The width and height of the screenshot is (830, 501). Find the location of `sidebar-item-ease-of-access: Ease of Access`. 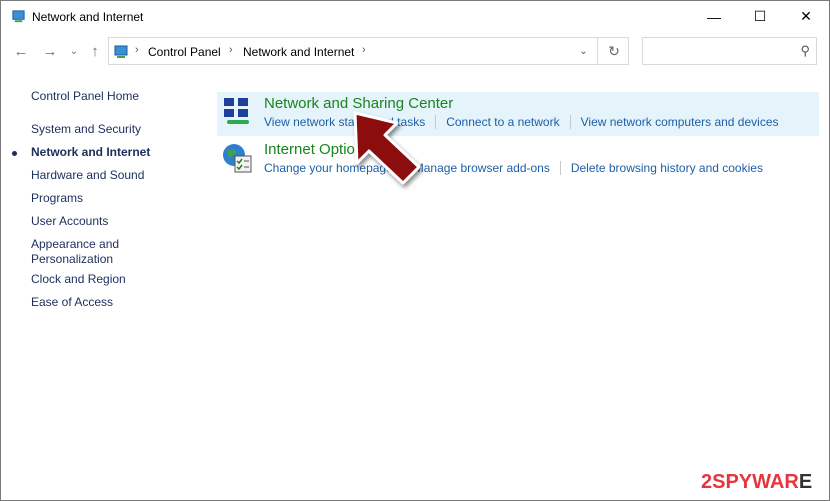

sidebar-item-ease-of-access: Ease of Access is located at coordinates (72, 302).